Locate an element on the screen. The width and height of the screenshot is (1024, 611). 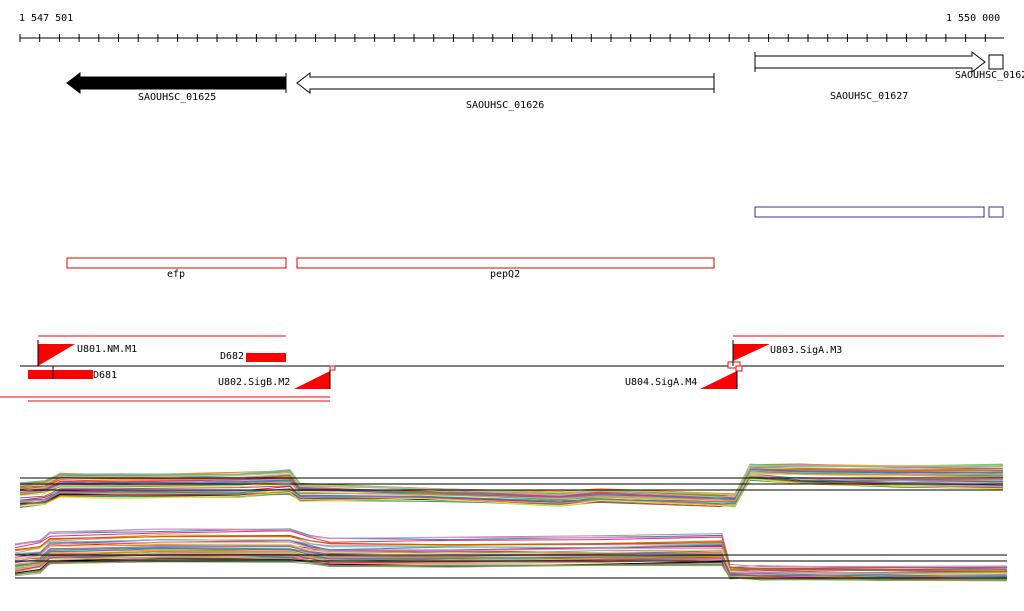
coordinate-ruler is located at coordinates (511, 38).